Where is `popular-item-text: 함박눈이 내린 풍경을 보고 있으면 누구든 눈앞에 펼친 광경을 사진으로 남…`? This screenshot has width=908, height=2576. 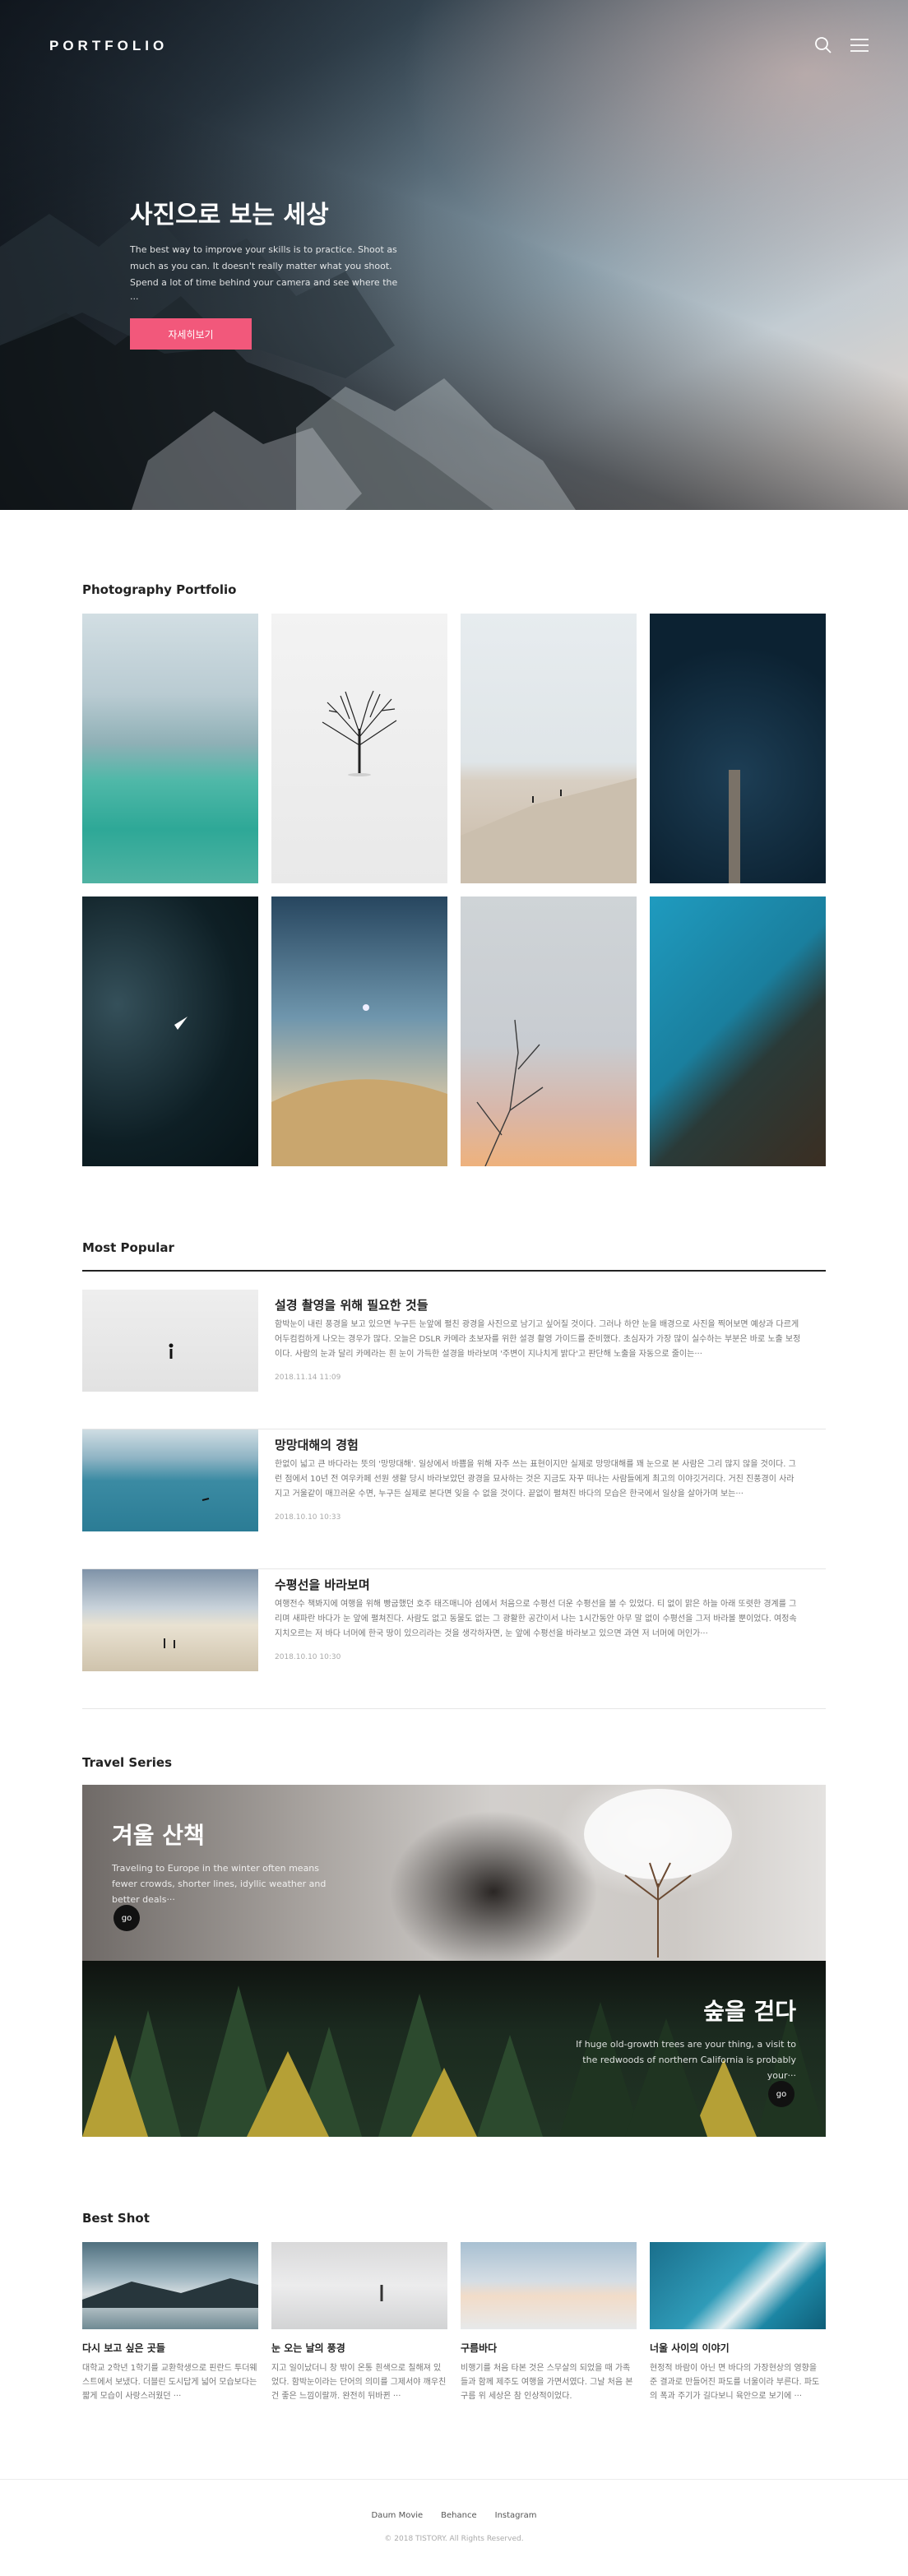 popular-item-text: 함박눈이 내린 풍경을 보고 있으면 누구든 눈앞에 펼친 광경을 사진으로 남… is located at coordinates (538, 1340).